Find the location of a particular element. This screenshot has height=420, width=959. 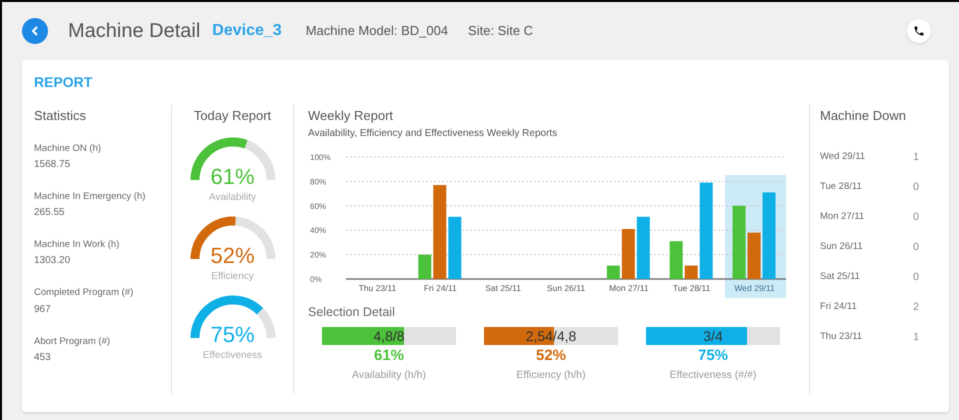

down-day: Wed 29/11 is located at coordinates (843, 165).